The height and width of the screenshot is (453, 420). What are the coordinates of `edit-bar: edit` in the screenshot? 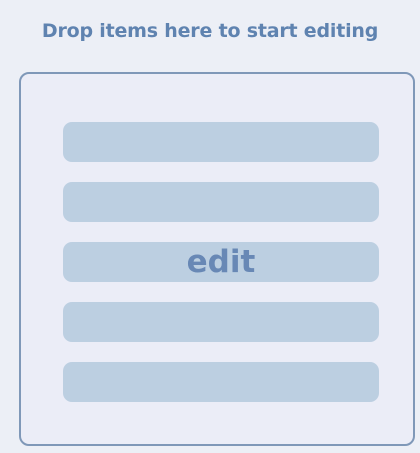 It's located at (221, 262).